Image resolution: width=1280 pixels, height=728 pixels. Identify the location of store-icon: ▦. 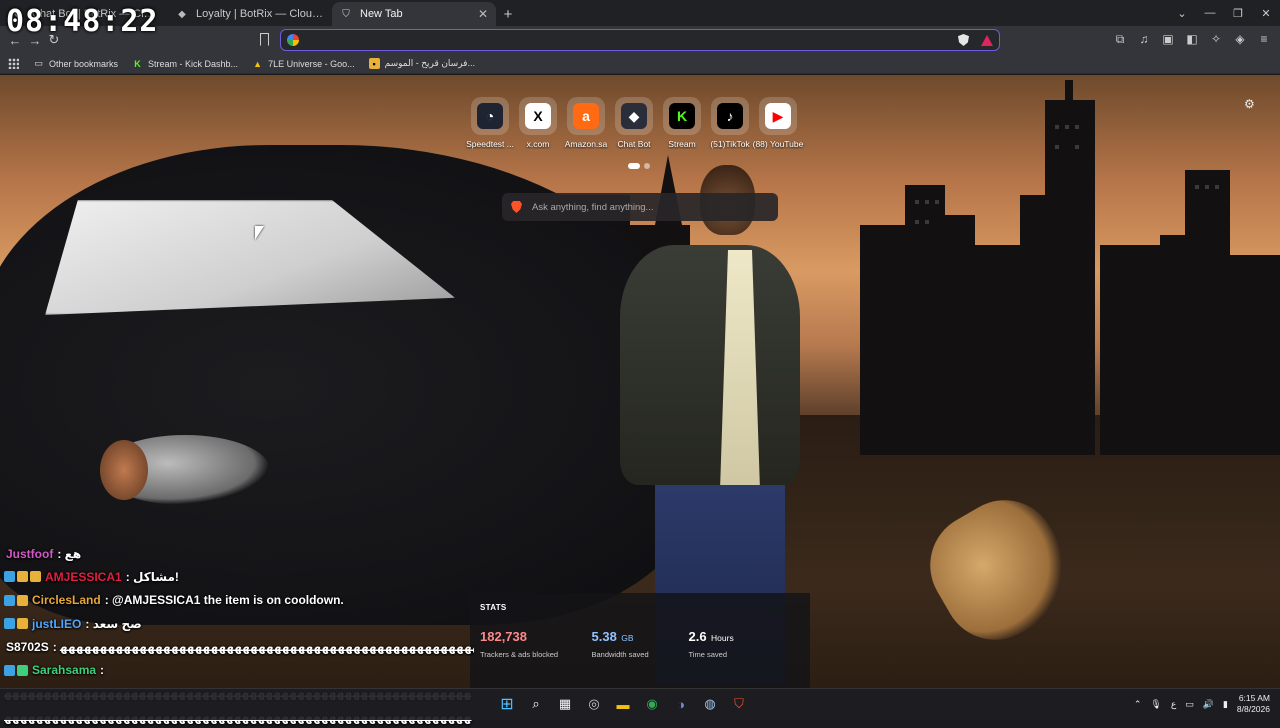
(565, 704).